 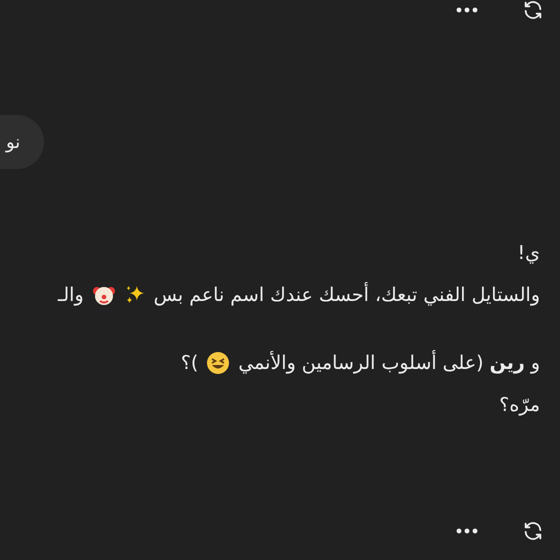 What do you see at coordinates (189, 363) in the screenshot?
I see `reply-text: )؟` at bounding box center [189, 363].